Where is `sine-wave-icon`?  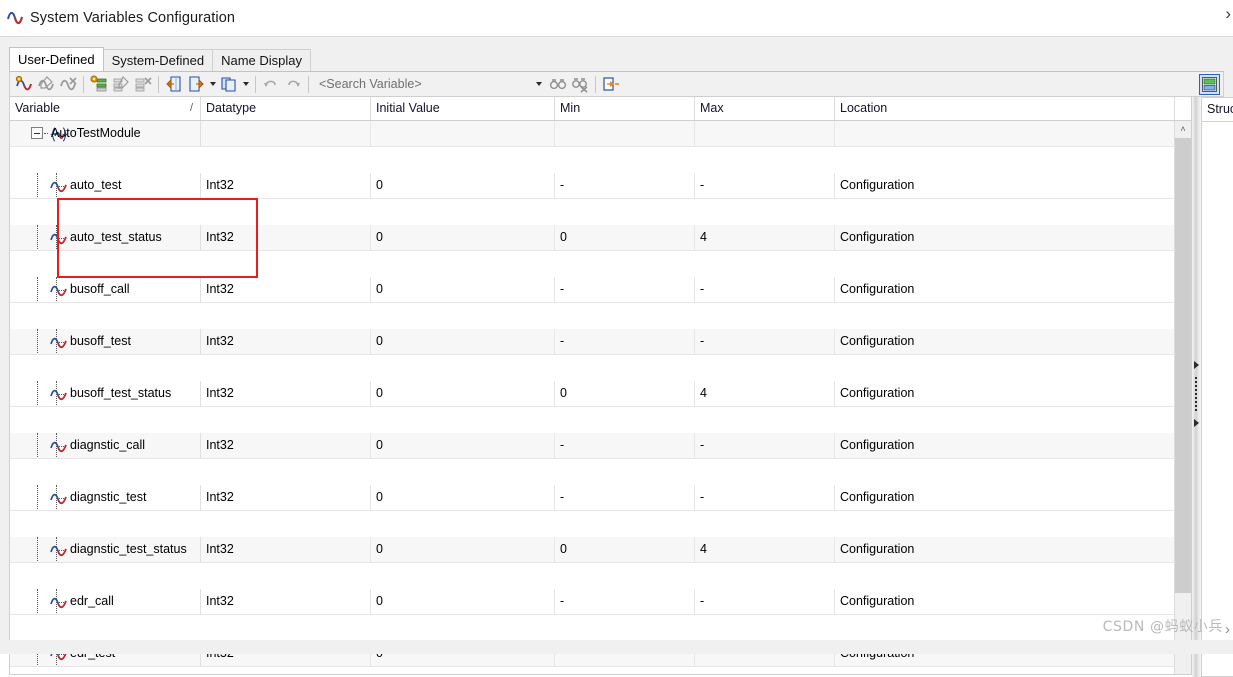
sine-wave-icon is located at coordinates (17, 18).